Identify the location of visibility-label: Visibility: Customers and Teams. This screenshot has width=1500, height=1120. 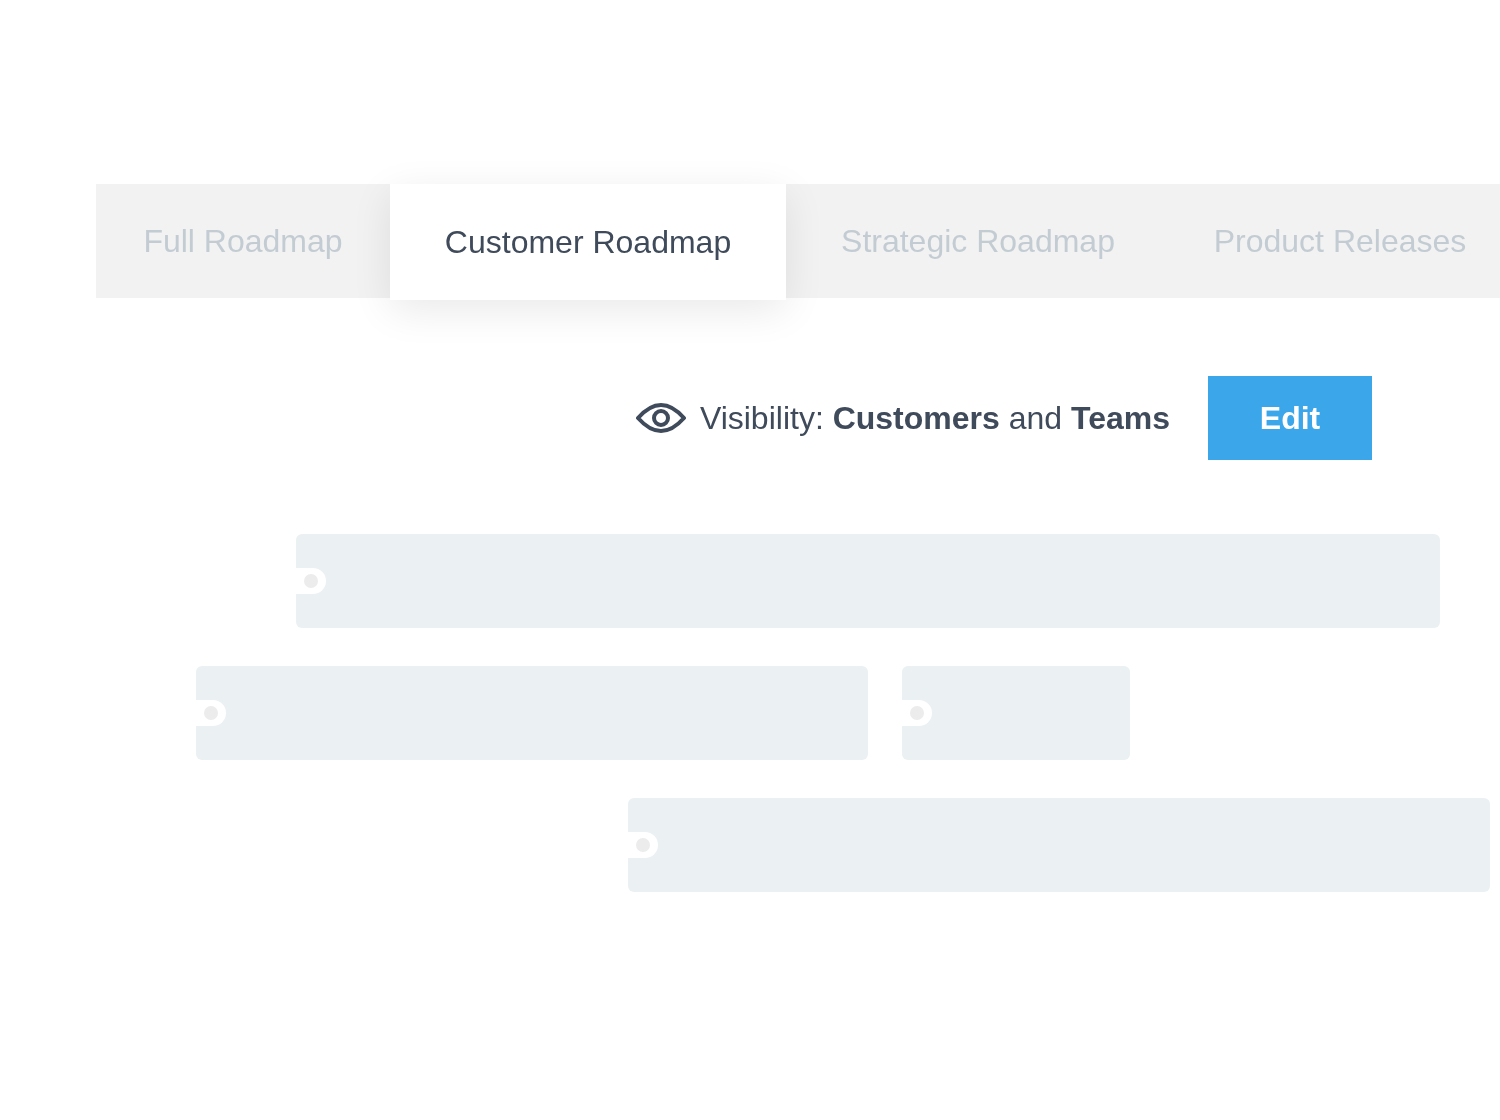
(934, 418).